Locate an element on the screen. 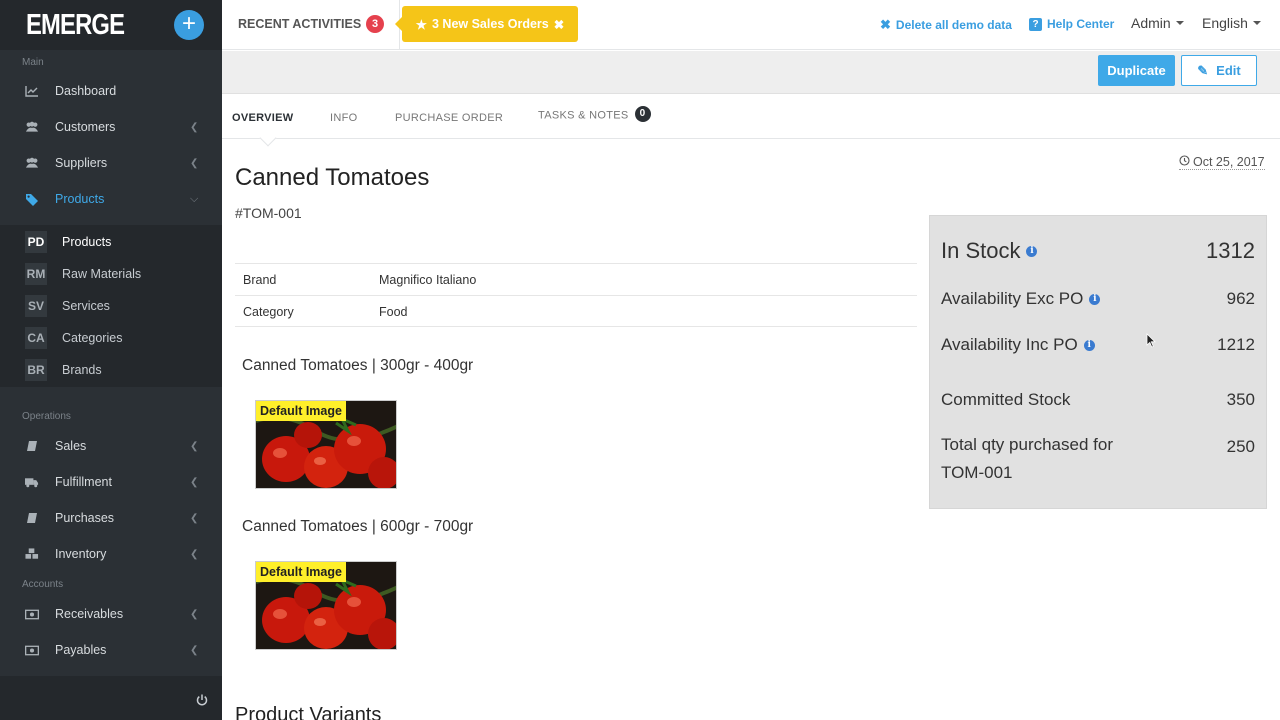 This screenshot has width=1280, height=720. help-center-link: ? Help Center is located at coordinates (1071, 24).